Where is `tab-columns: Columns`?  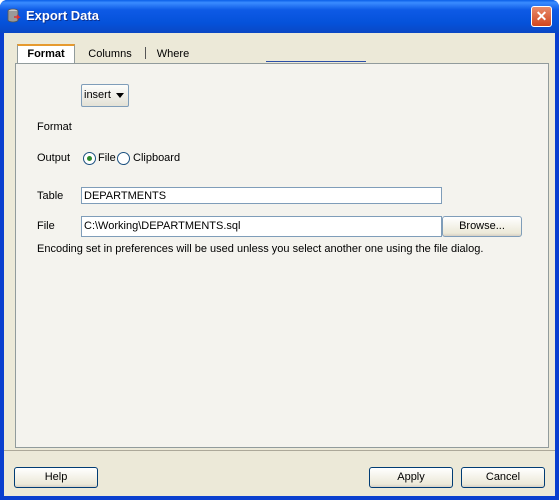 tab-columns: Columns is located at coordinates (110, 54).